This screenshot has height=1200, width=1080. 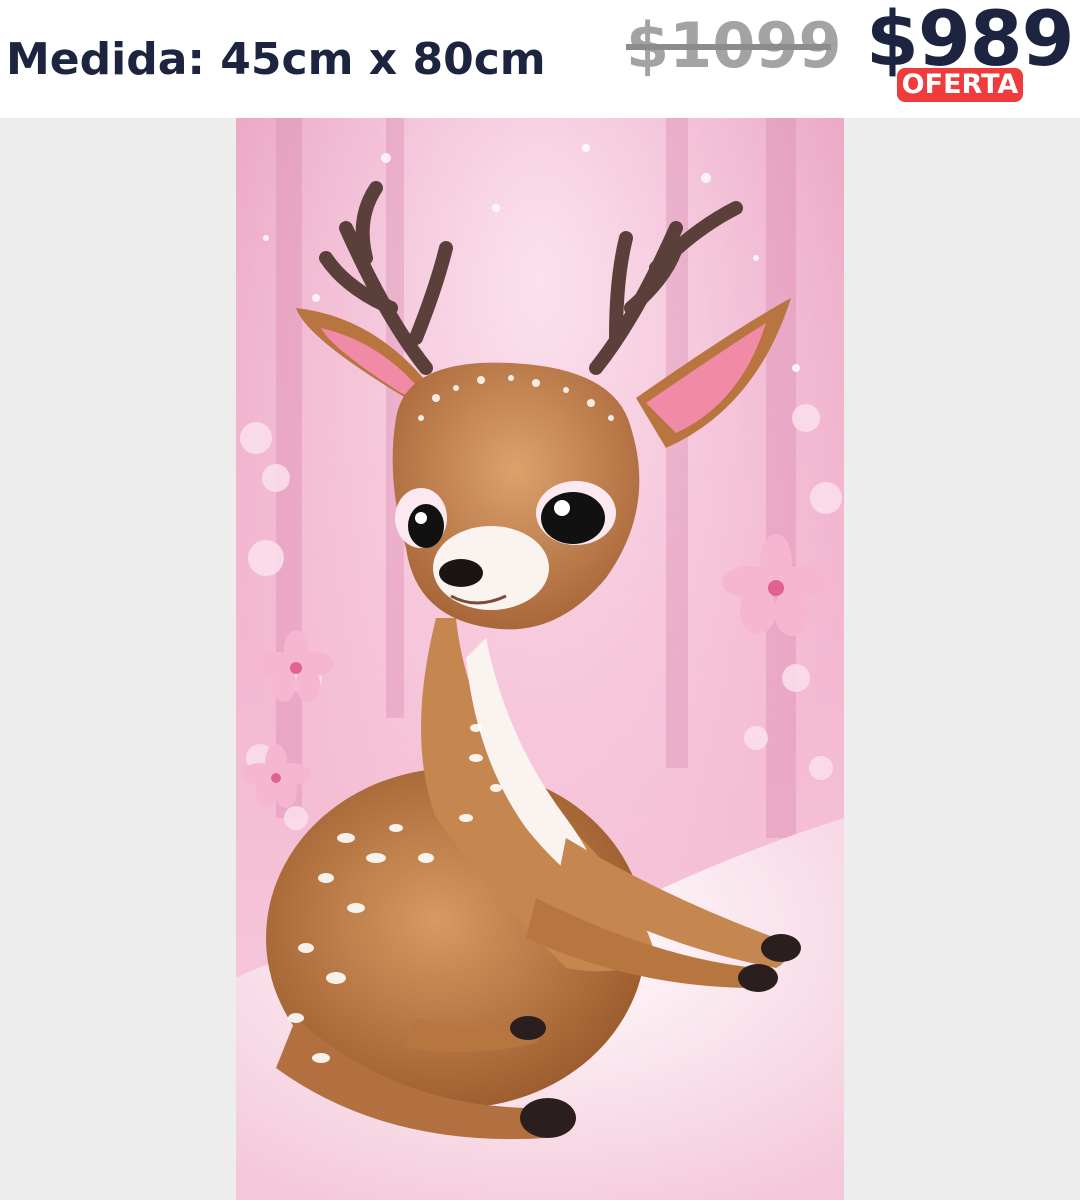 I want to click on product-header: Medida: 45cm x 80cm $1099 $989 OFERTA, so click(x=540, y=59).